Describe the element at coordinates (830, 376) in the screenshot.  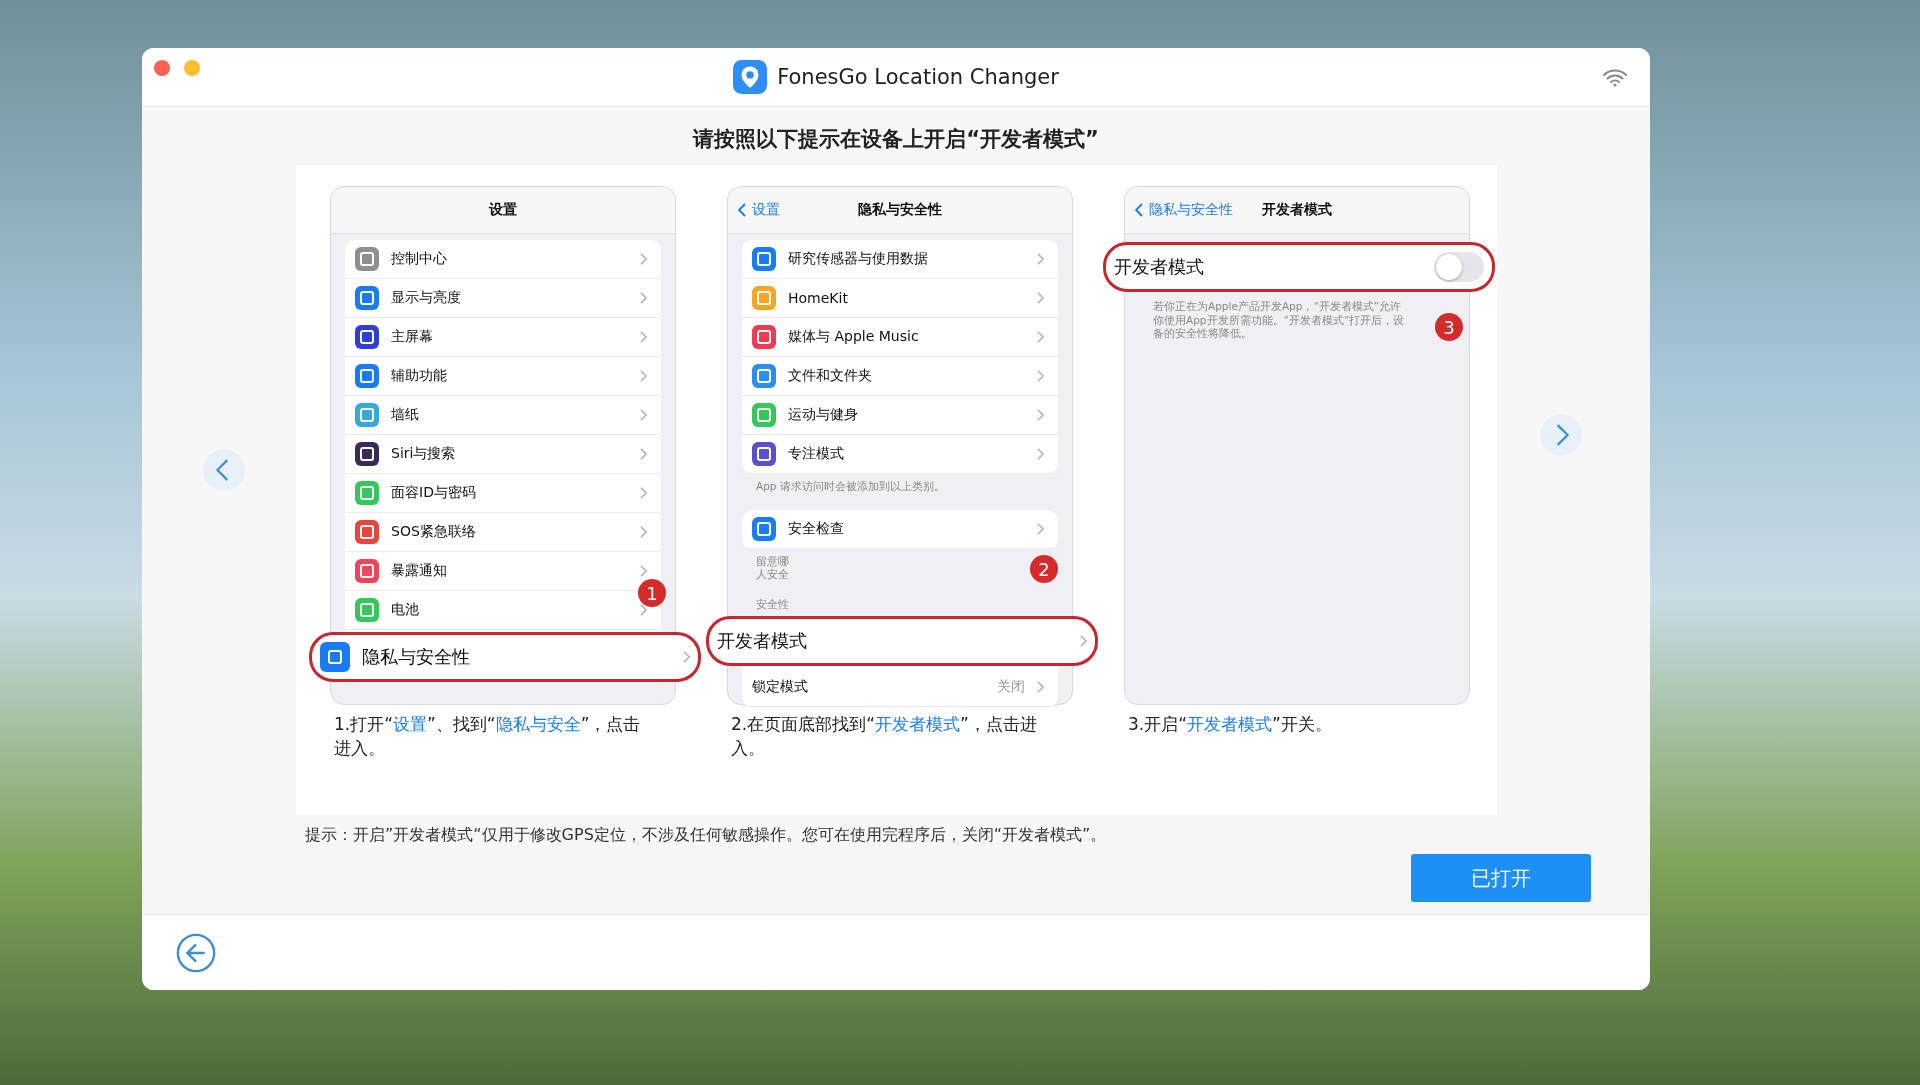
I see `row-label: 文件和文件夹` at that location.